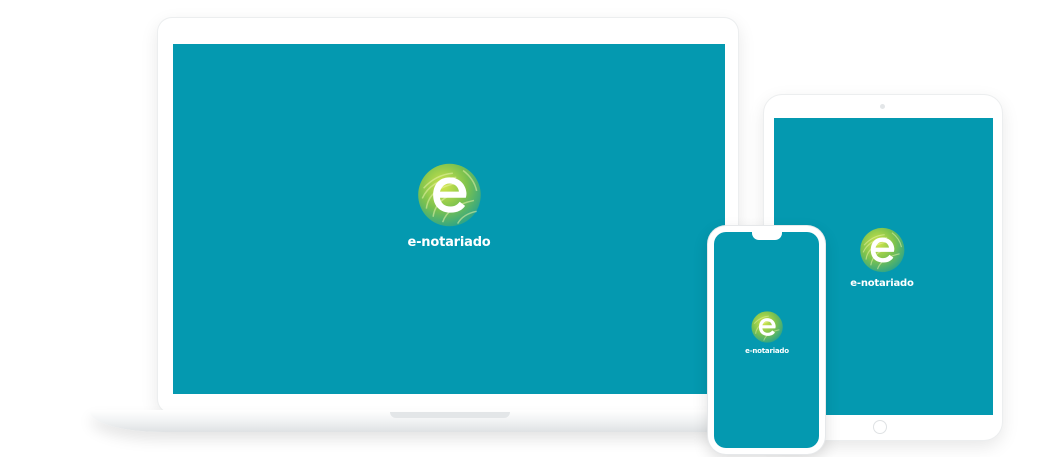  I want to click on phone-brand-logo: e-notariado, so click(767, 332).